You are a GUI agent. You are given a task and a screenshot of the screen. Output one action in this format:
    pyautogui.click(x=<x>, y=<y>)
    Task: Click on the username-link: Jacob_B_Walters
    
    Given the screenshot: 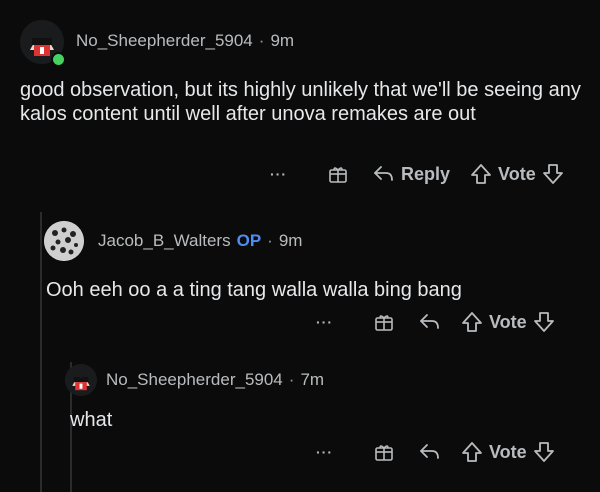 What is the action you would take?
    pyautogui.click(x=164, y=241)
    